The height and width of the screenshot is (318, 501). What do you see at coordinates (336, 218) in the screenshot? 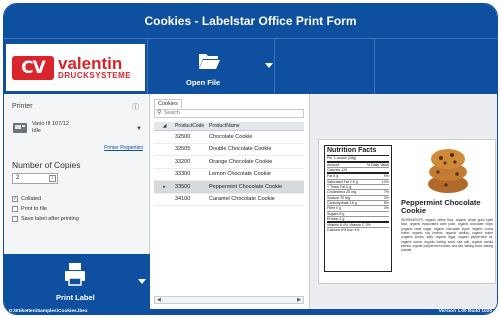
I see `protein: Protein 2 g` at bounding box center [336, 218].